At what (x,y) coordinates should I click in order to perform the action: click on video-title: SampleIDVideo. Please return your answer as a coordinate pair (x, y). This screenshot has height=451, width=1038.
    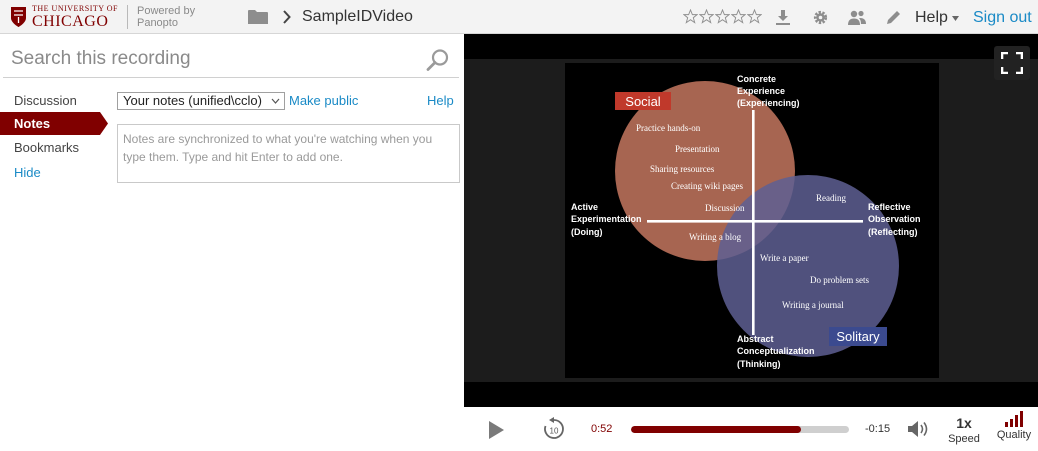
    Looking at the image, I should click on (357, 16).